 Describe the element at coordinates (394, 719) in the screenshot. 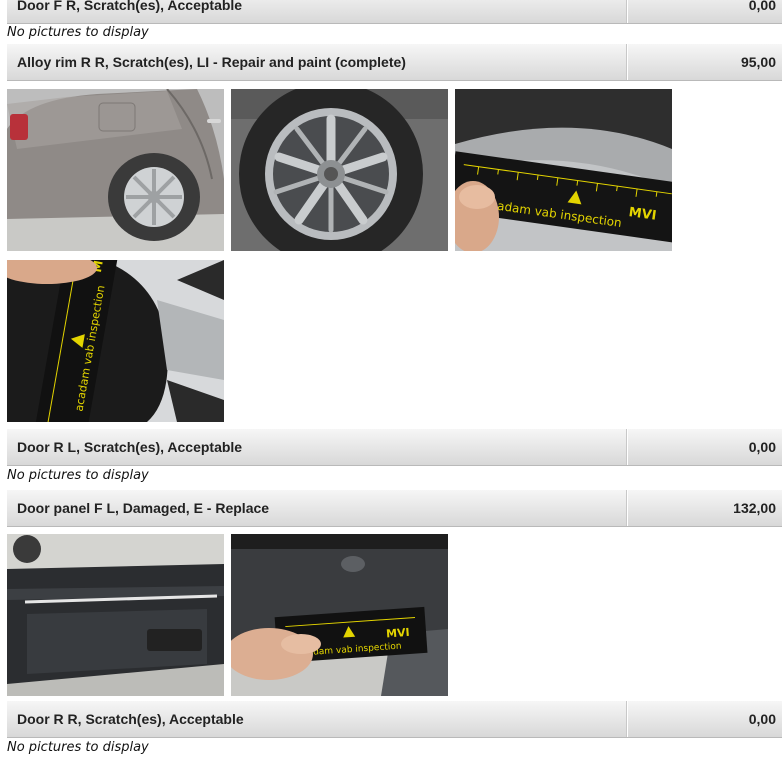

I see `damage-row: Door R R, Scratch(es), Acceptable 0,00` at that location.